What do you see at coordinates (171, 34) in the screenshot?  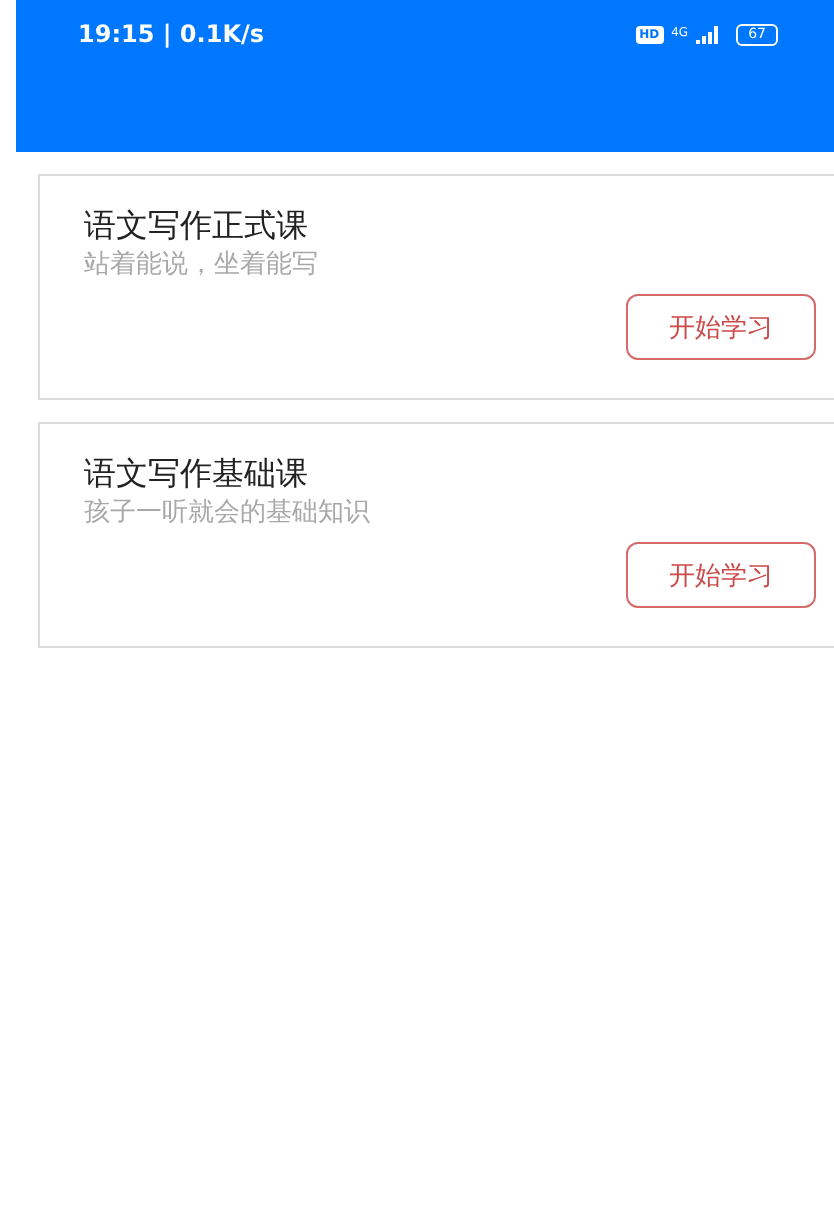 I see `status-time: 19:15 | 0.1K/s` at bounding box center [171, 34].